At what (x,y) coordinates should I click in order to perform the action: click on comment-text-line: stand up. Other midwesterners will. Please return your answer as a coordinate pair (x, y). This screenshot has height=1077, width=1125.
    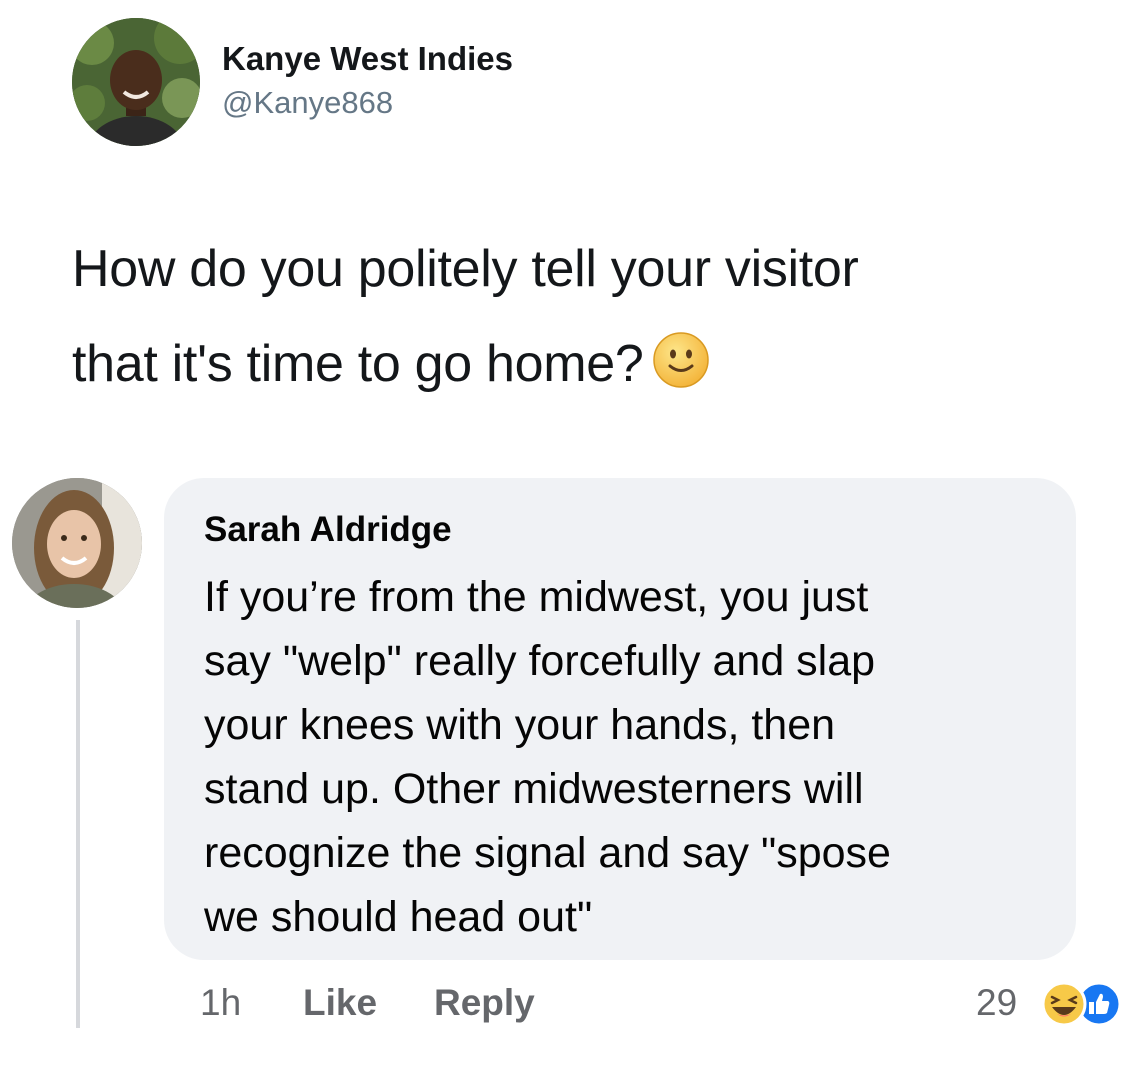
    Looking at the image, I should click on (534, 789).